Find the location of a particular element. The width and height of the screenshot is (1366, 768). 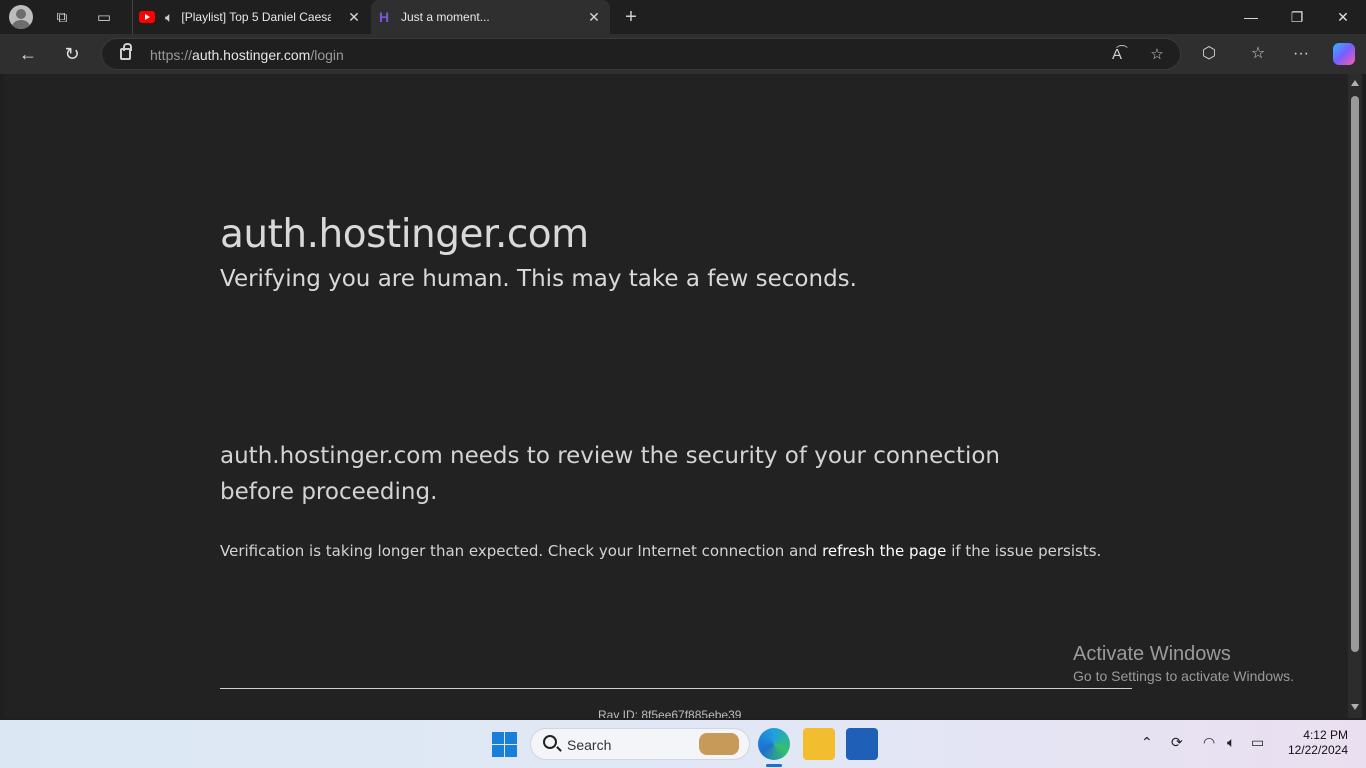

wifi-icon: ◠ is located at coordinates (1209, 742).